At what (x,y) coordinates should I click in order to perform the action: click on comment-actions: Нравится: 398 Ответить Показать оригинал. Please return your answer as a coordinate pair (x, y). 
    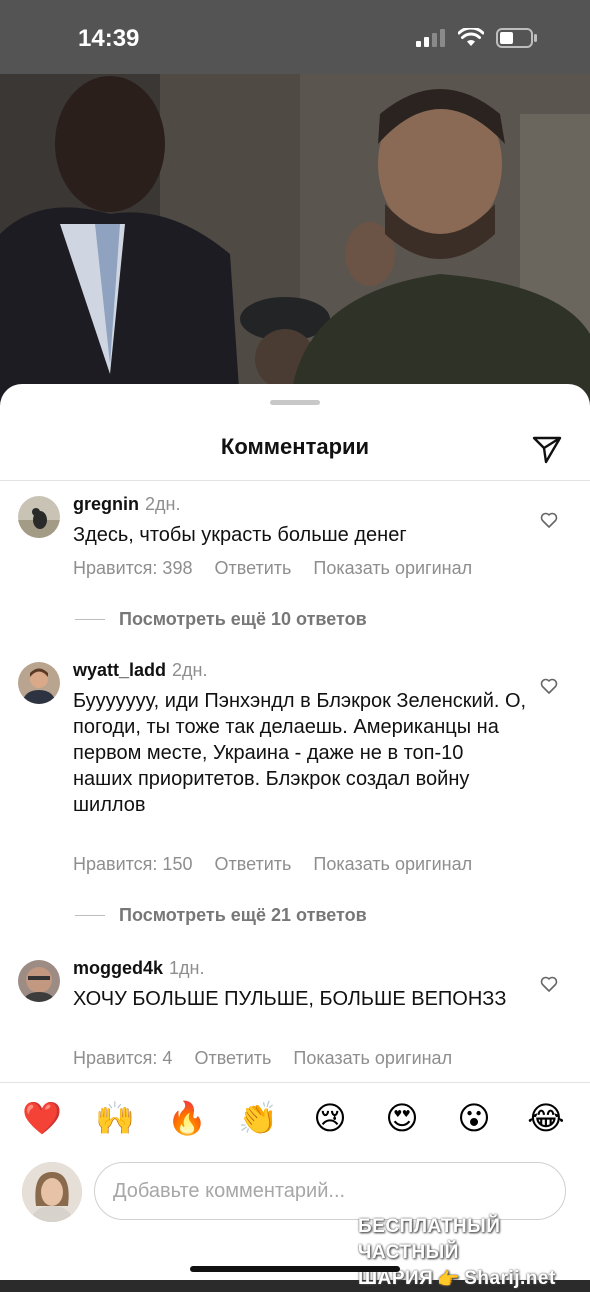
    Looking at the image, I should click on (272, 568).